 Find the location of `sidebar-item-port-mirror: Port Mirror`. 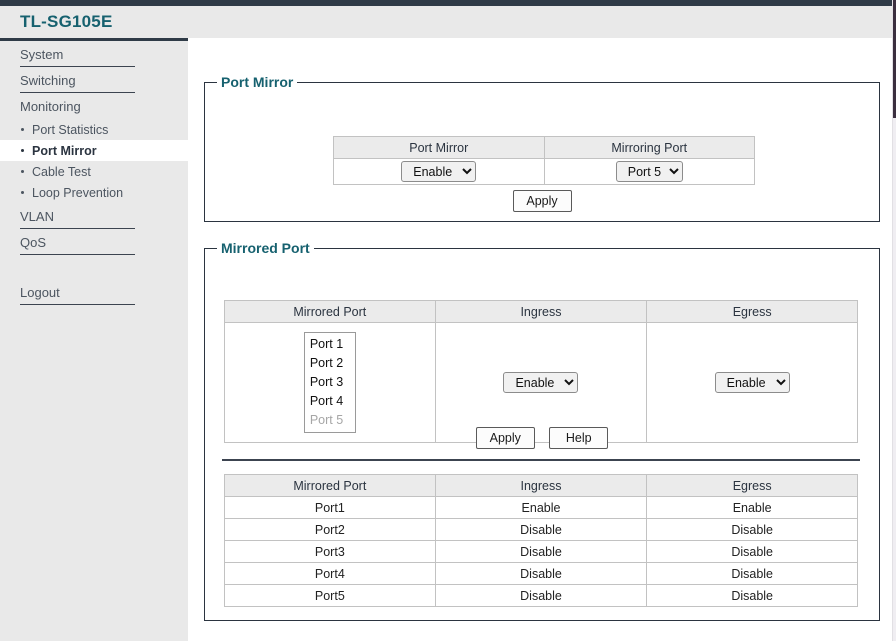

sidebar-item-port-mirror: Port Mirror is located at coordinates (94, 150).